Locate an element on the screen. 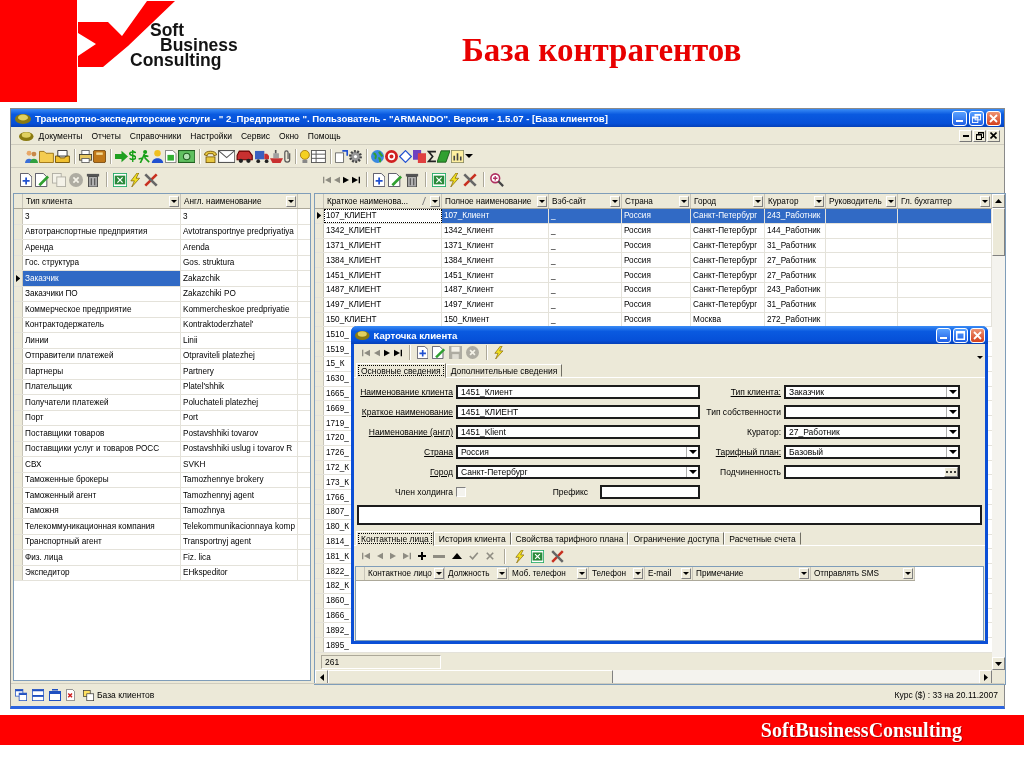  menu-item: Окно is located at coordinates (289, 135).